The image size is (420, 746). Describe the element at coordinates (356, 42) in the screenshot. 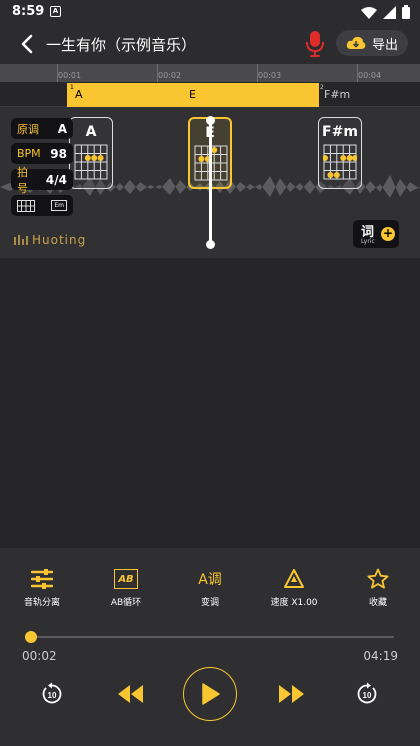

I see `cloud-download-icon` at that location.